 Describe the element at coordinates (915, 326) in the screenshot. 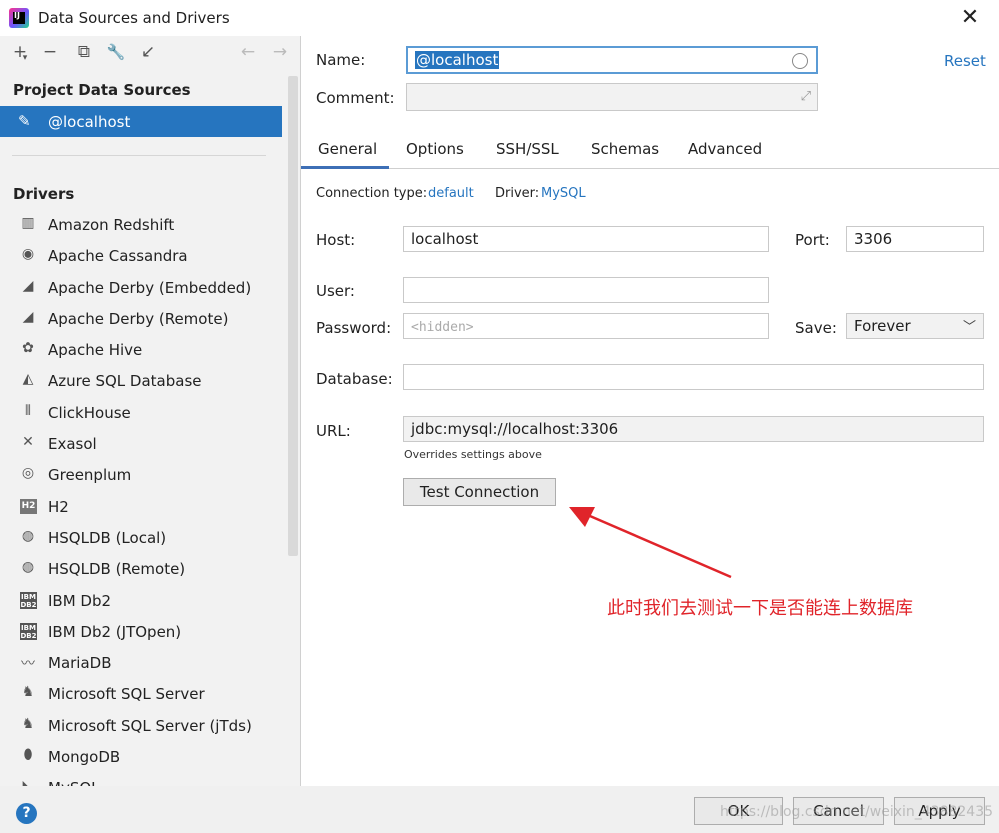

I see `save-select: Forever ﹀` at that location.